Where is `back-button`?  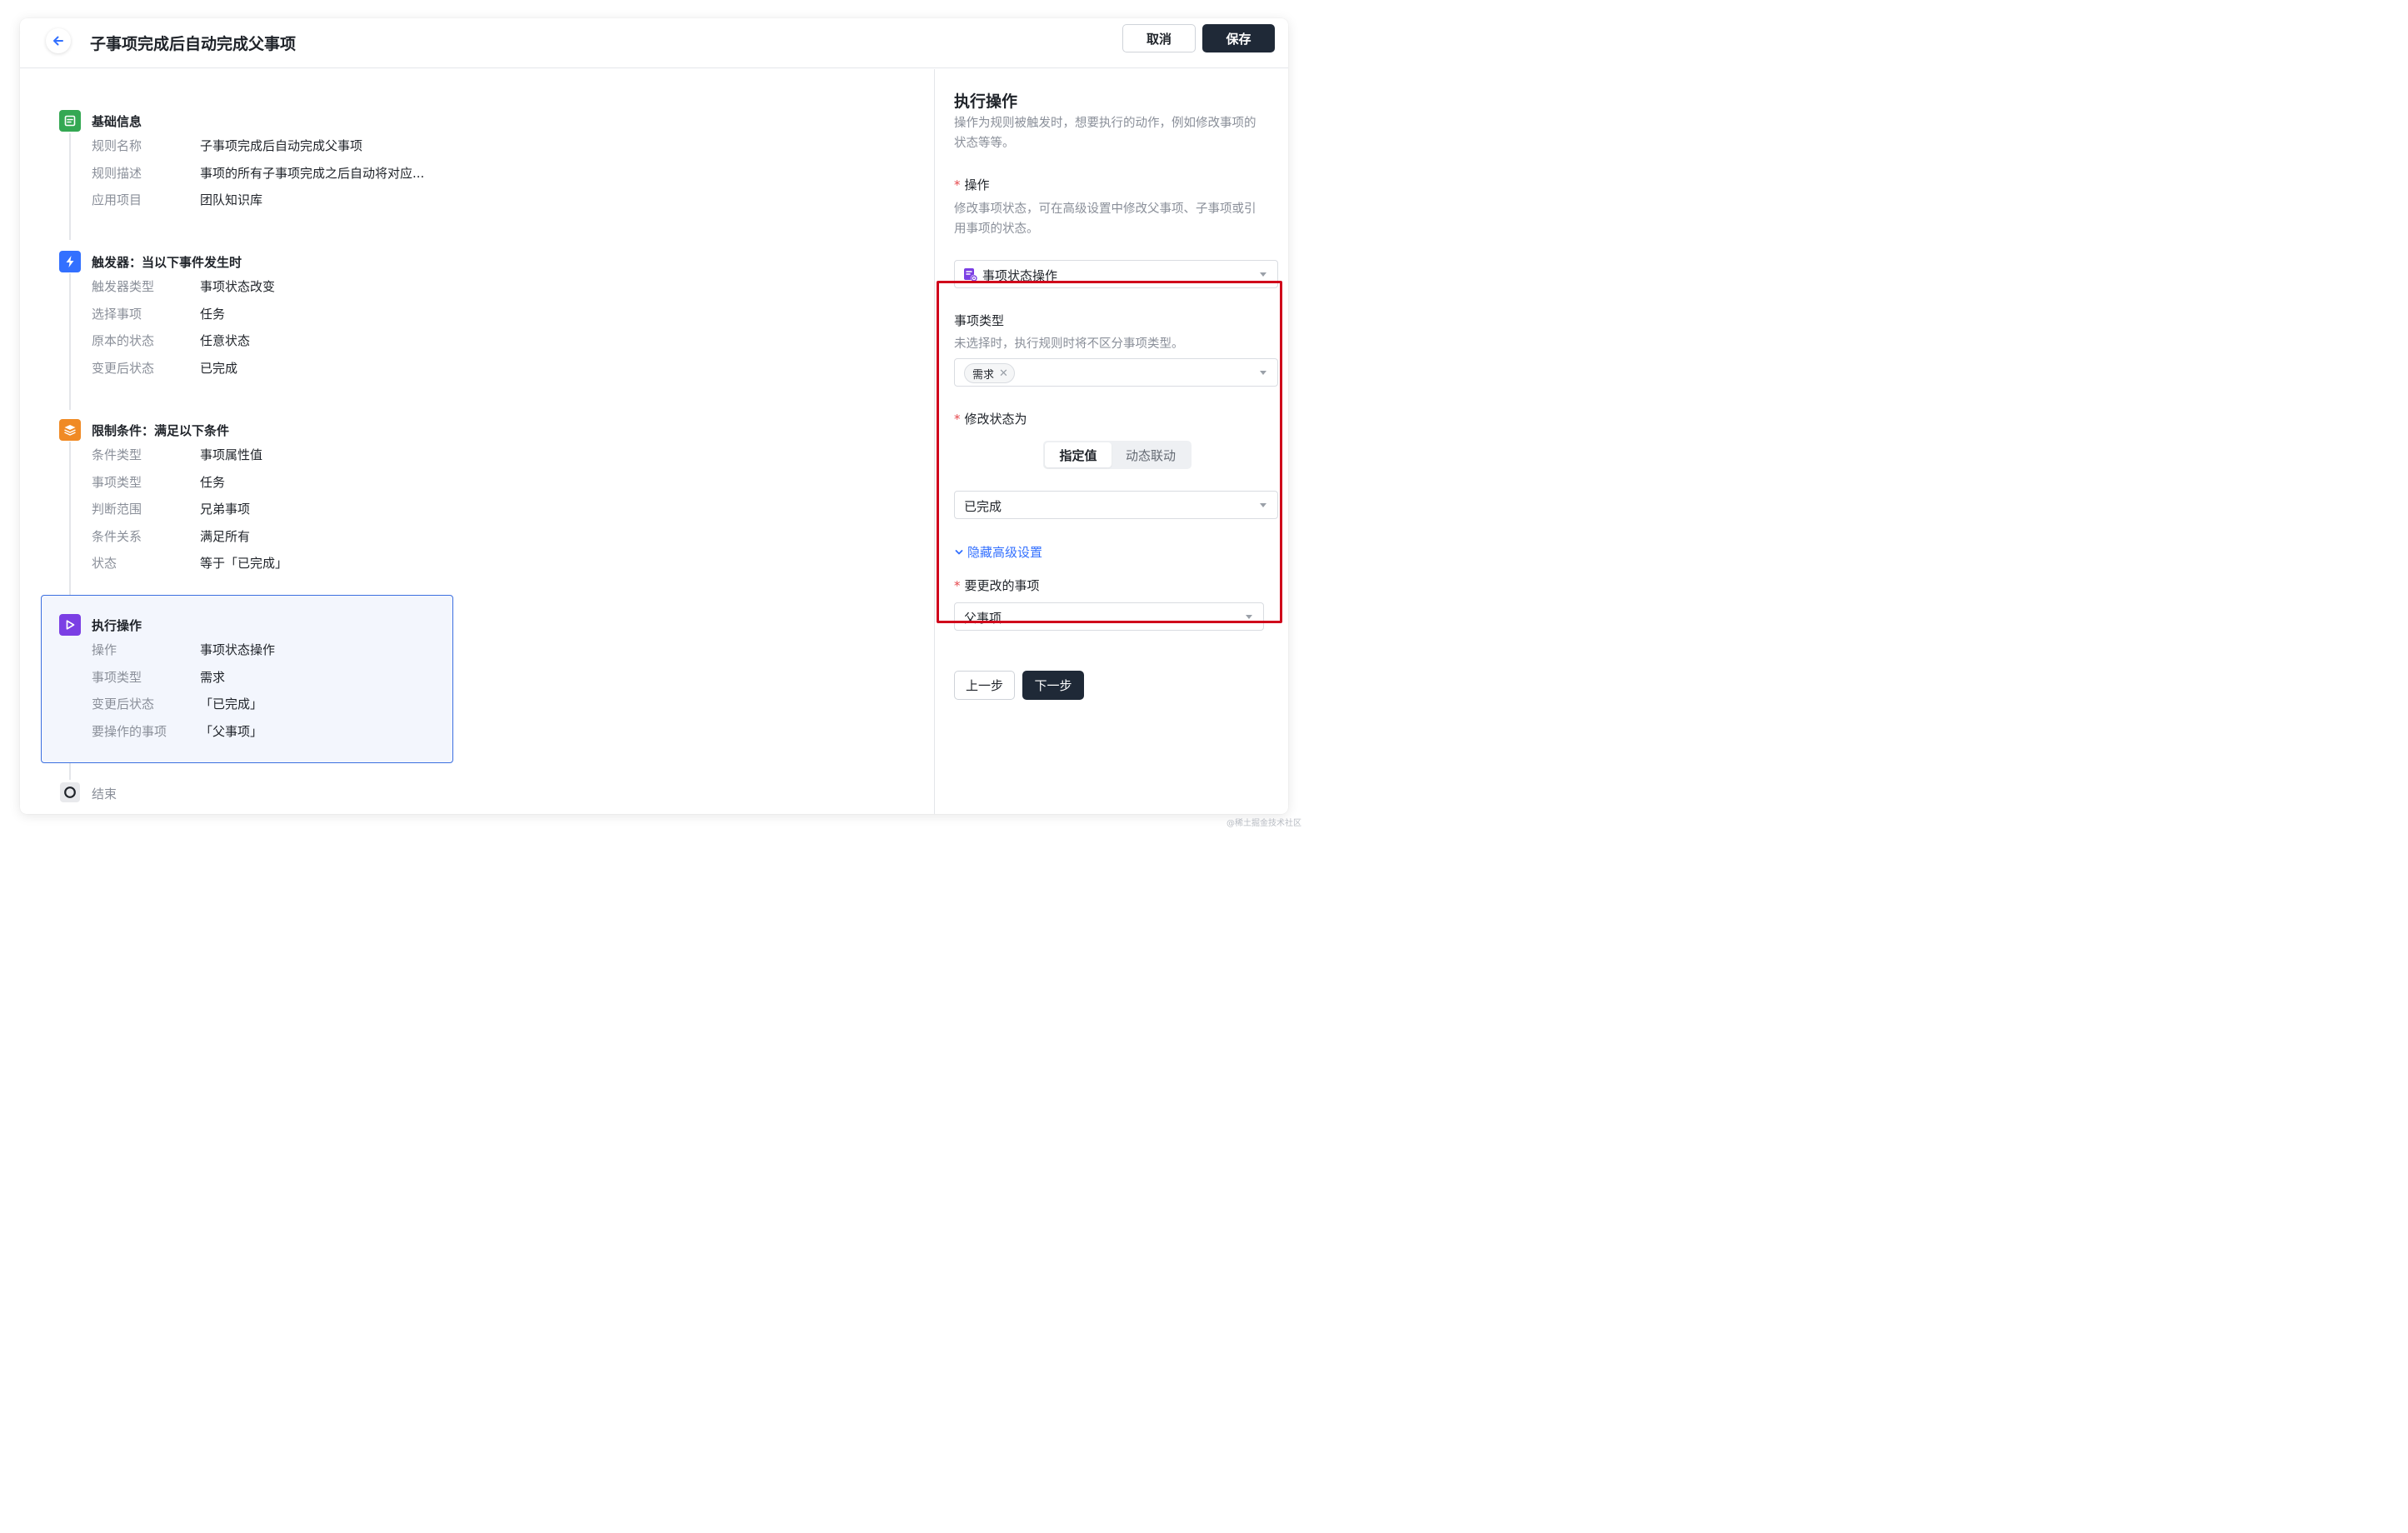
back-button is located at coordinates (58, 40).